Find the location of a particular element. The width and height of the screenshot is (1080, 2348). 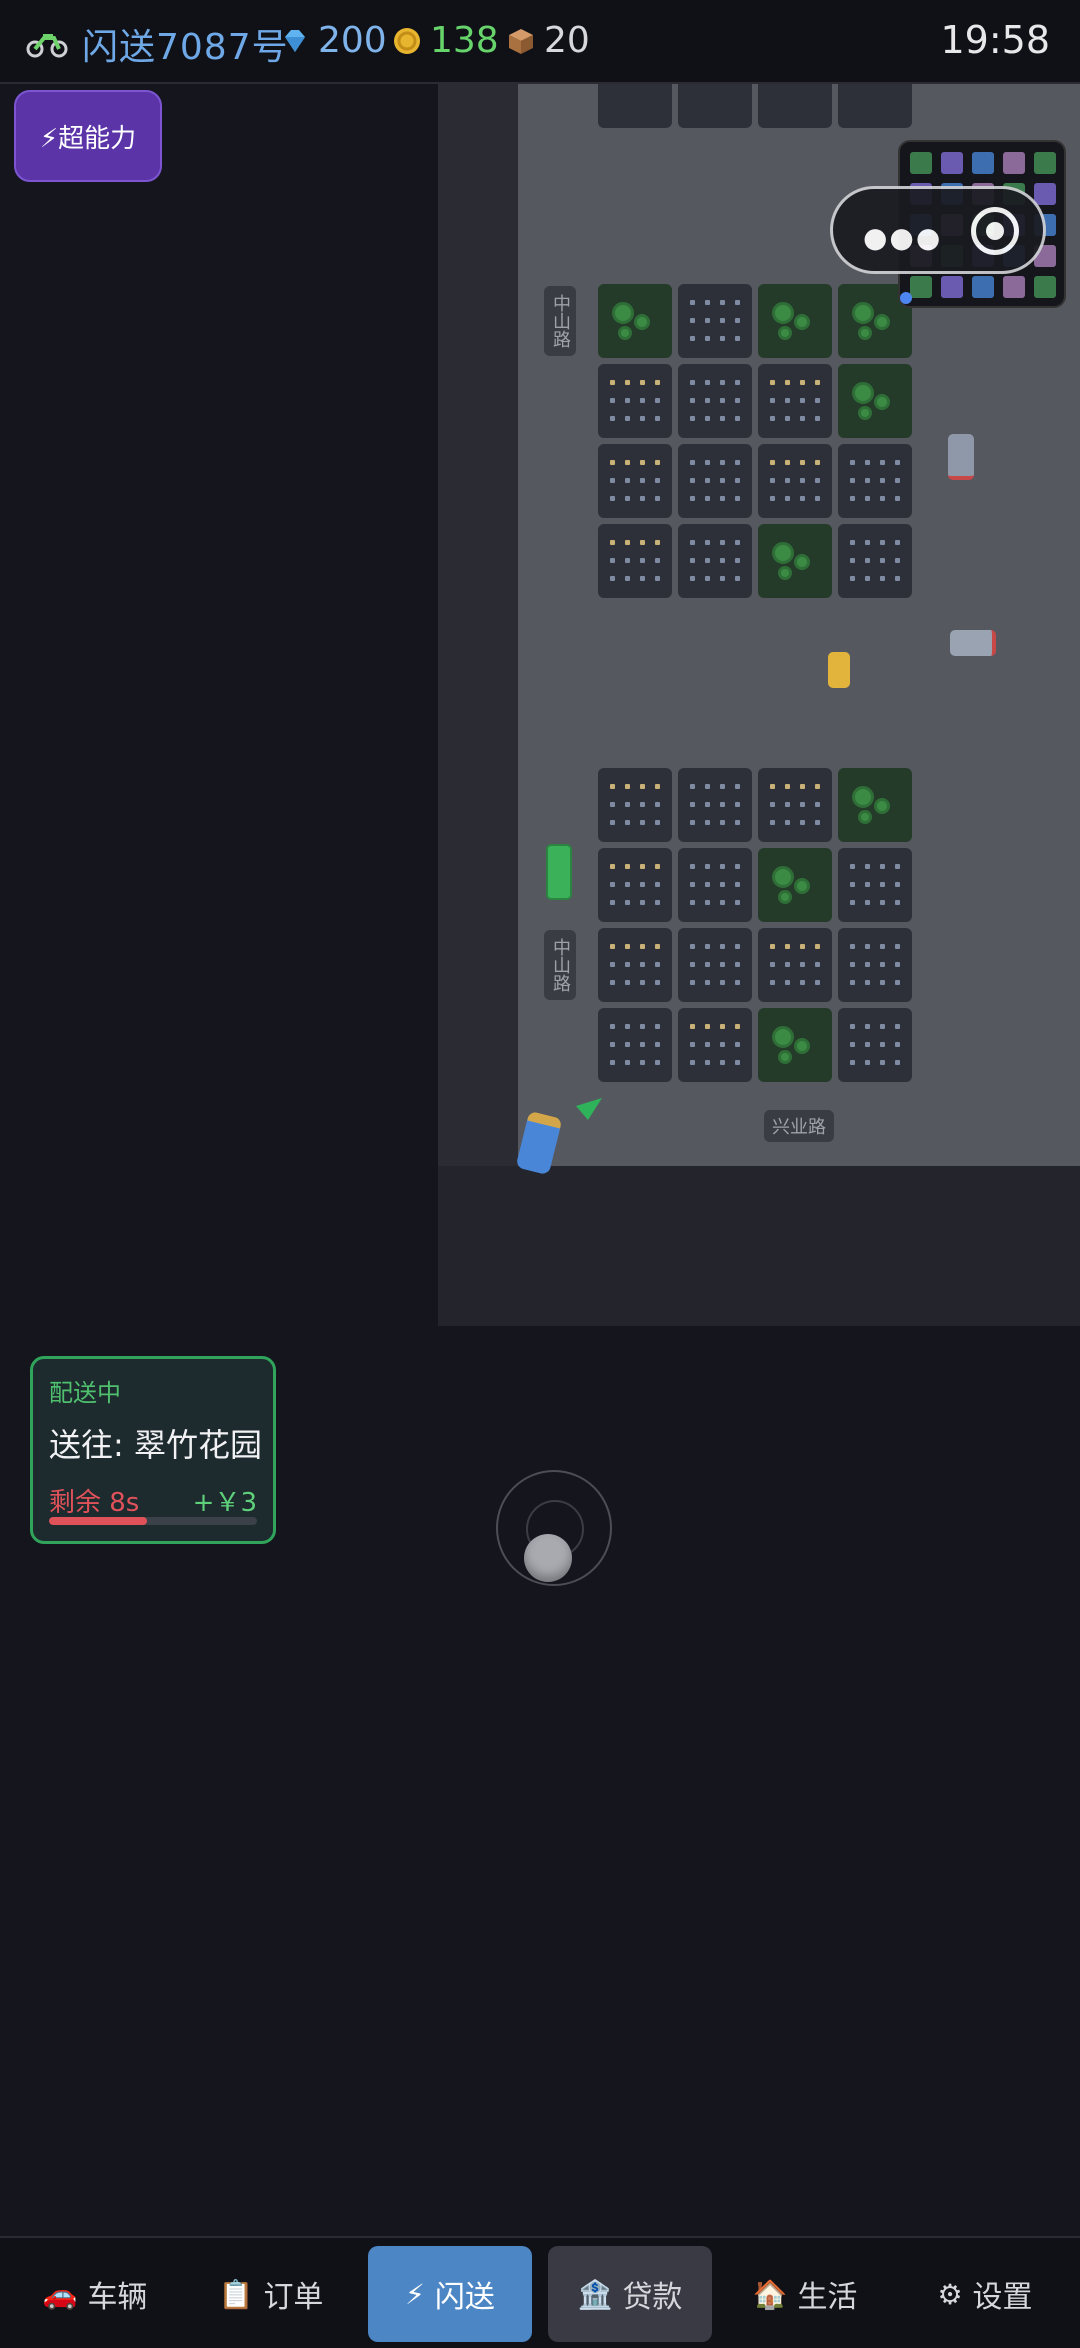

nav-settings: ⚙ 设置 is located at coordinates (985, 2294).